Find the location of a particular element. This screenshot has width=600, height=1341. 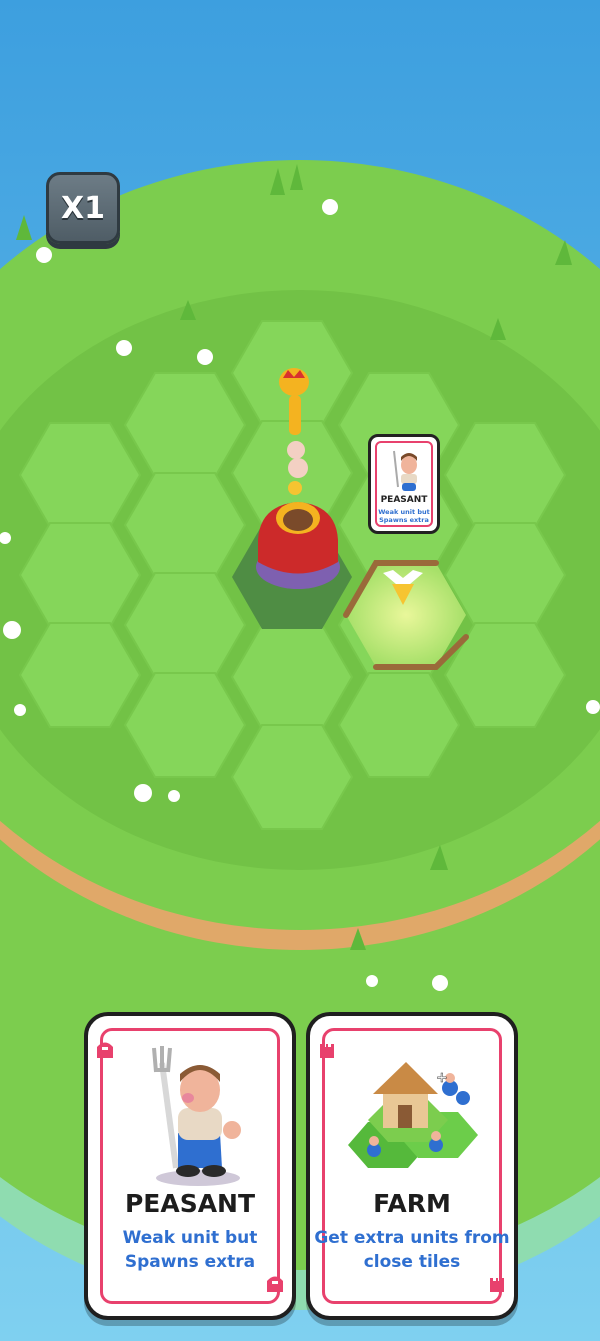

card-description: Get extra units from close tiles is located at coordinates (412, 1250).